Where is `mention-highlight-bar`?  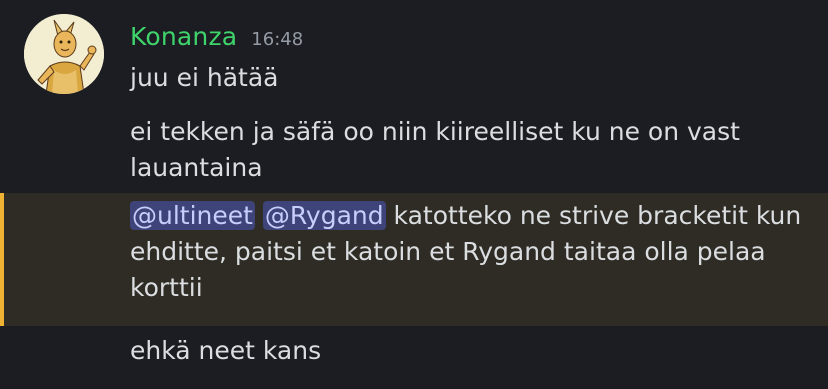
mention-highlight-bar is located at coordinates (2, 259).